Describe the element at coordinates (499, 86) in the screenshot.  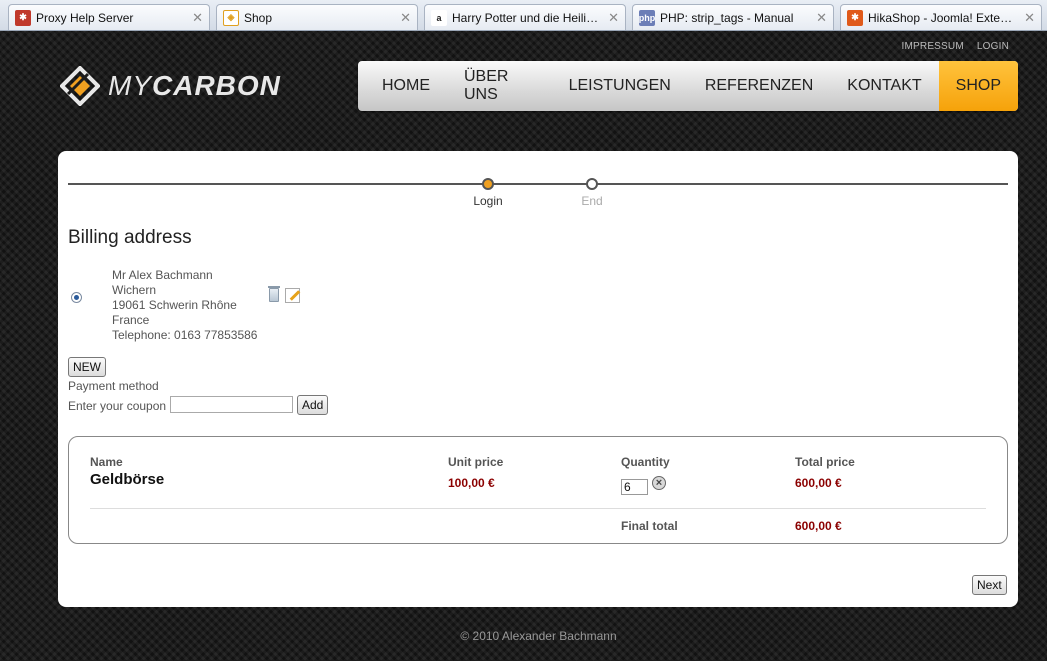
I see `nav-ueber-uns: ÜBER UNS` at that location.